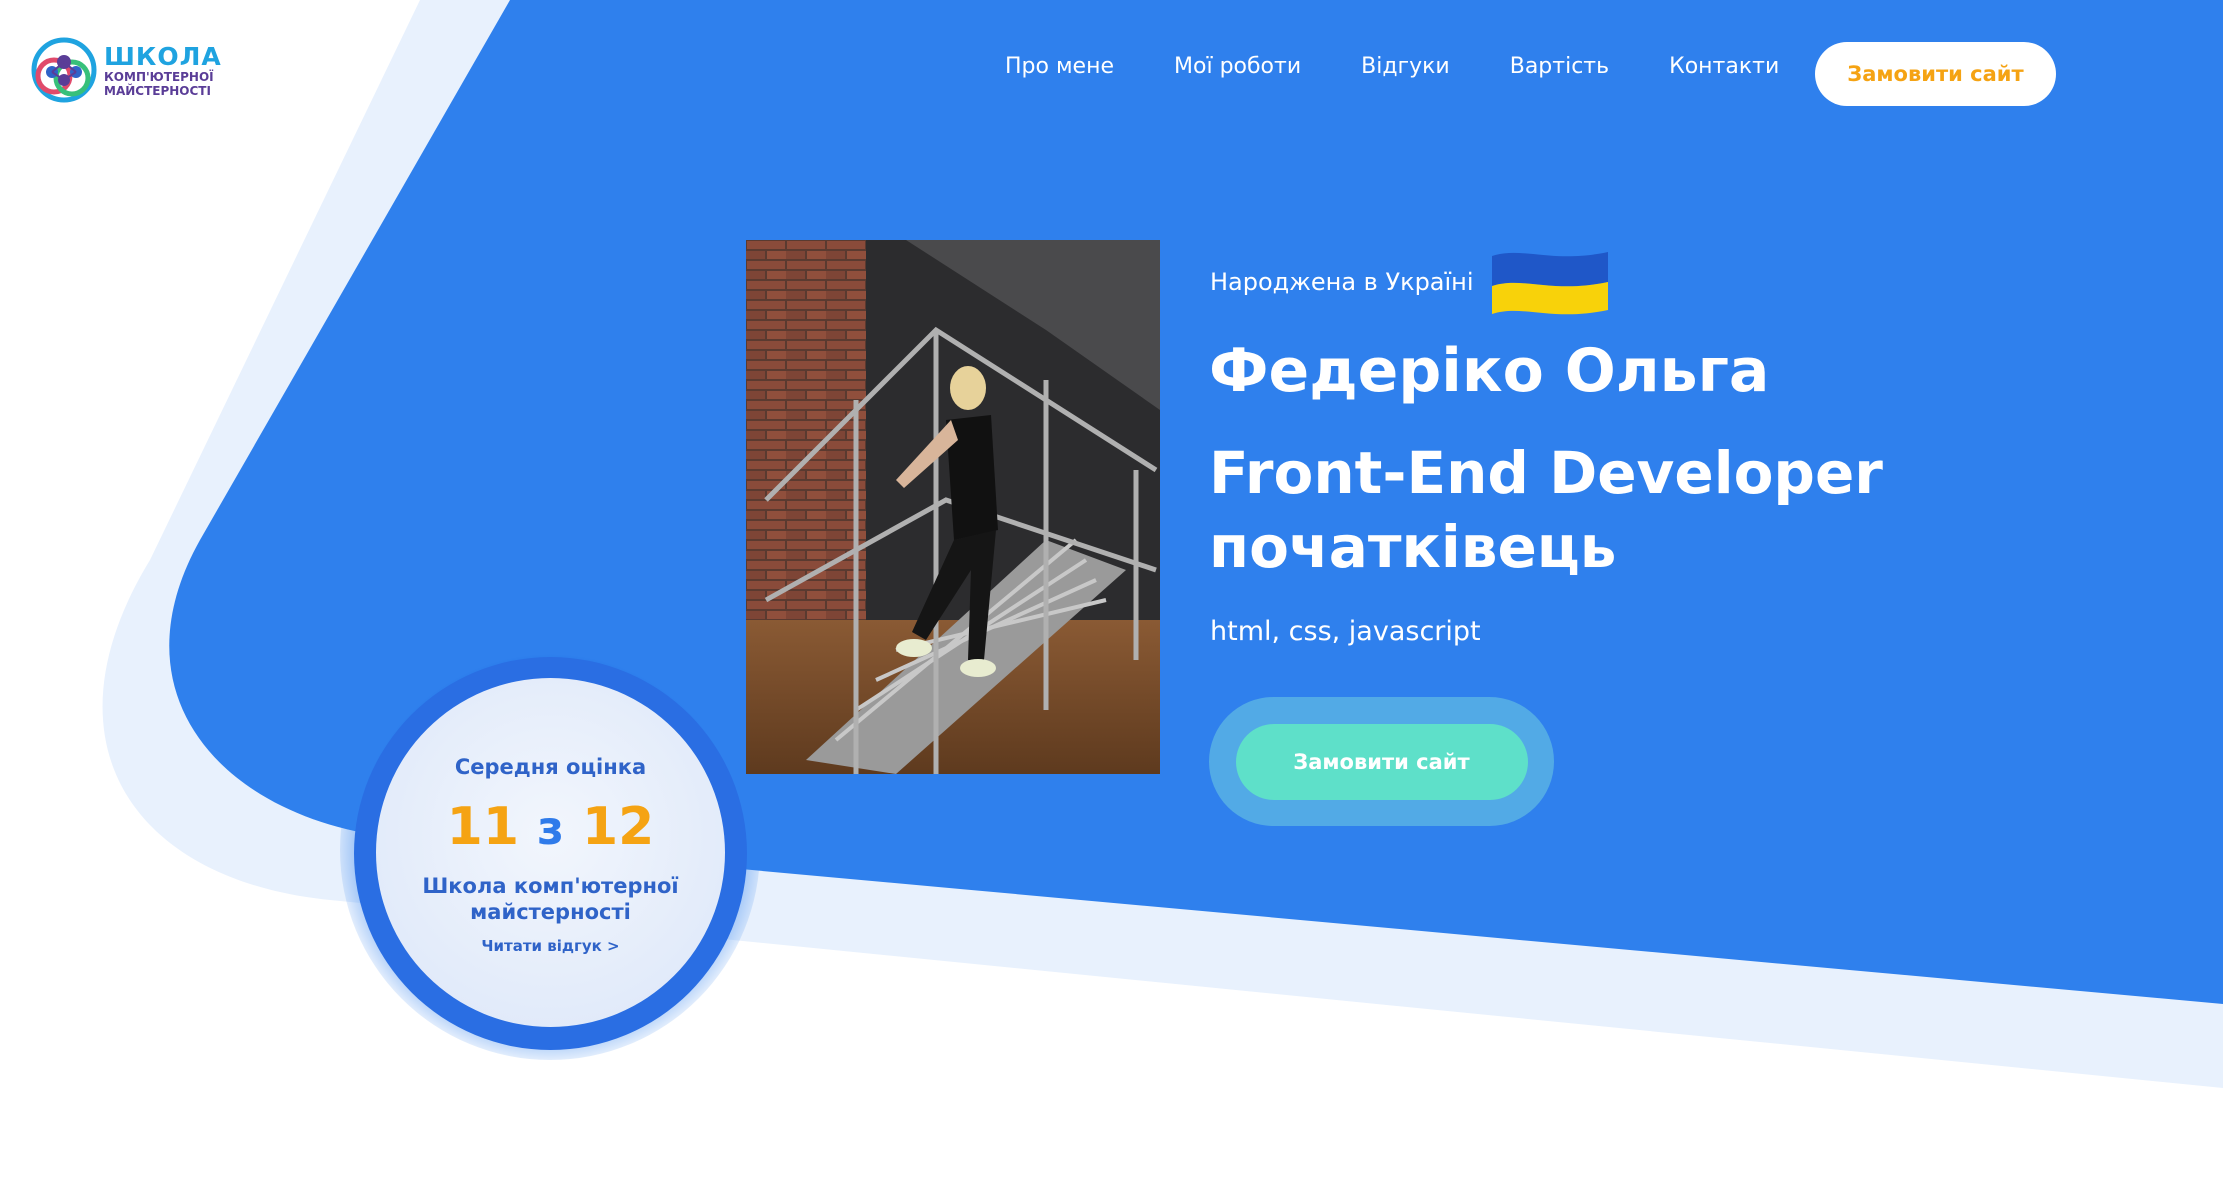 The width and height of the screenshot is (2223, 1201). What do you see at coordinates (550, 766) in the screenshot?
I see `rating-title: Середня оцінка` at bounding box center [550, 766].